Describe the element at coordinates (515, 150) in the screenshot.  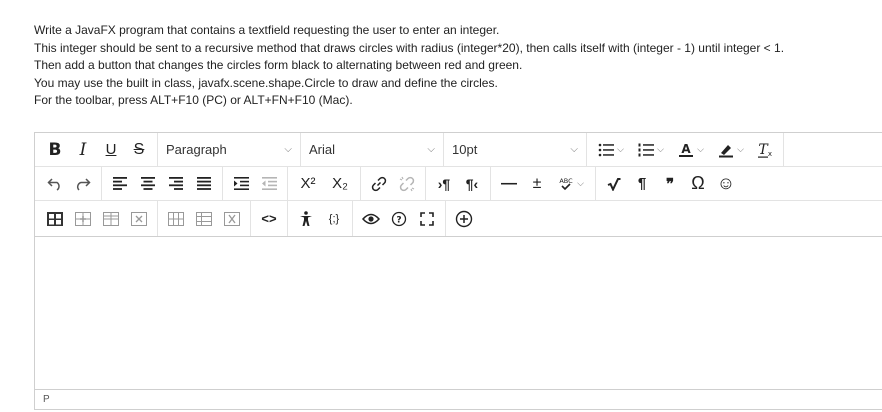
I see `font-size-select: 10pt ⌵` at that location.